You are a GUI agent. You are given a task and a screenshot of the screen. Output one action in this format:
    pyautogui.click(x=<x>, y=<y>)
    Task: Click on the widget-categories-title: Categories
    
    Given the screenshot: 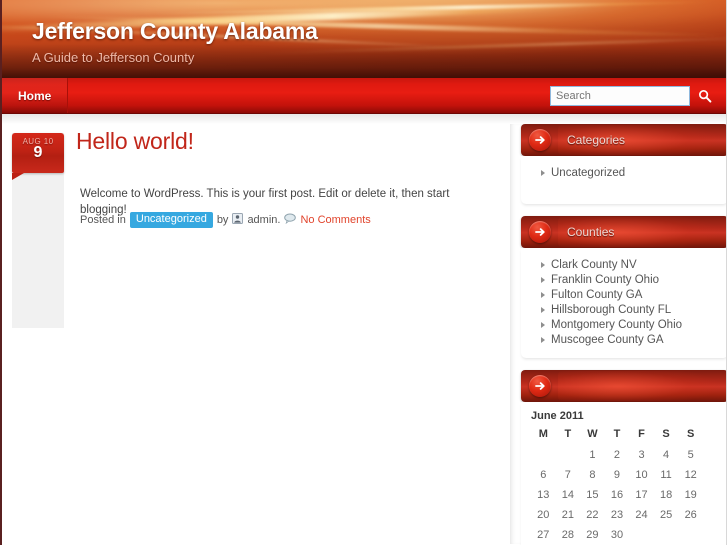 What is the action you would take?
    pyautogui.click(x=596, y=140)
    